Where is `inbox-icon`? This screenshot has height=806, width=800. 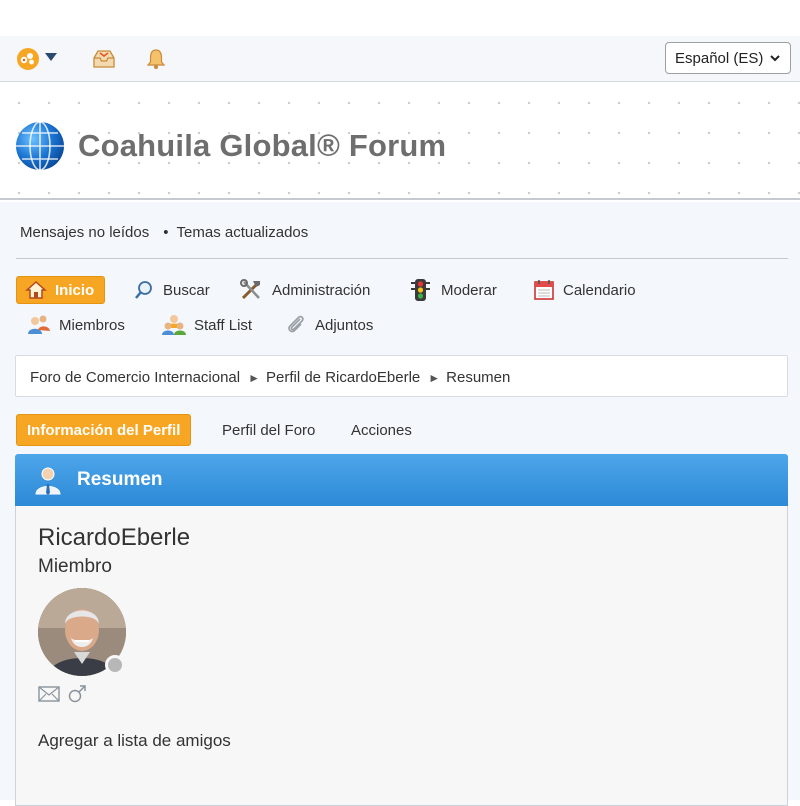
inbox-icon is located at coordinates (104, 59).